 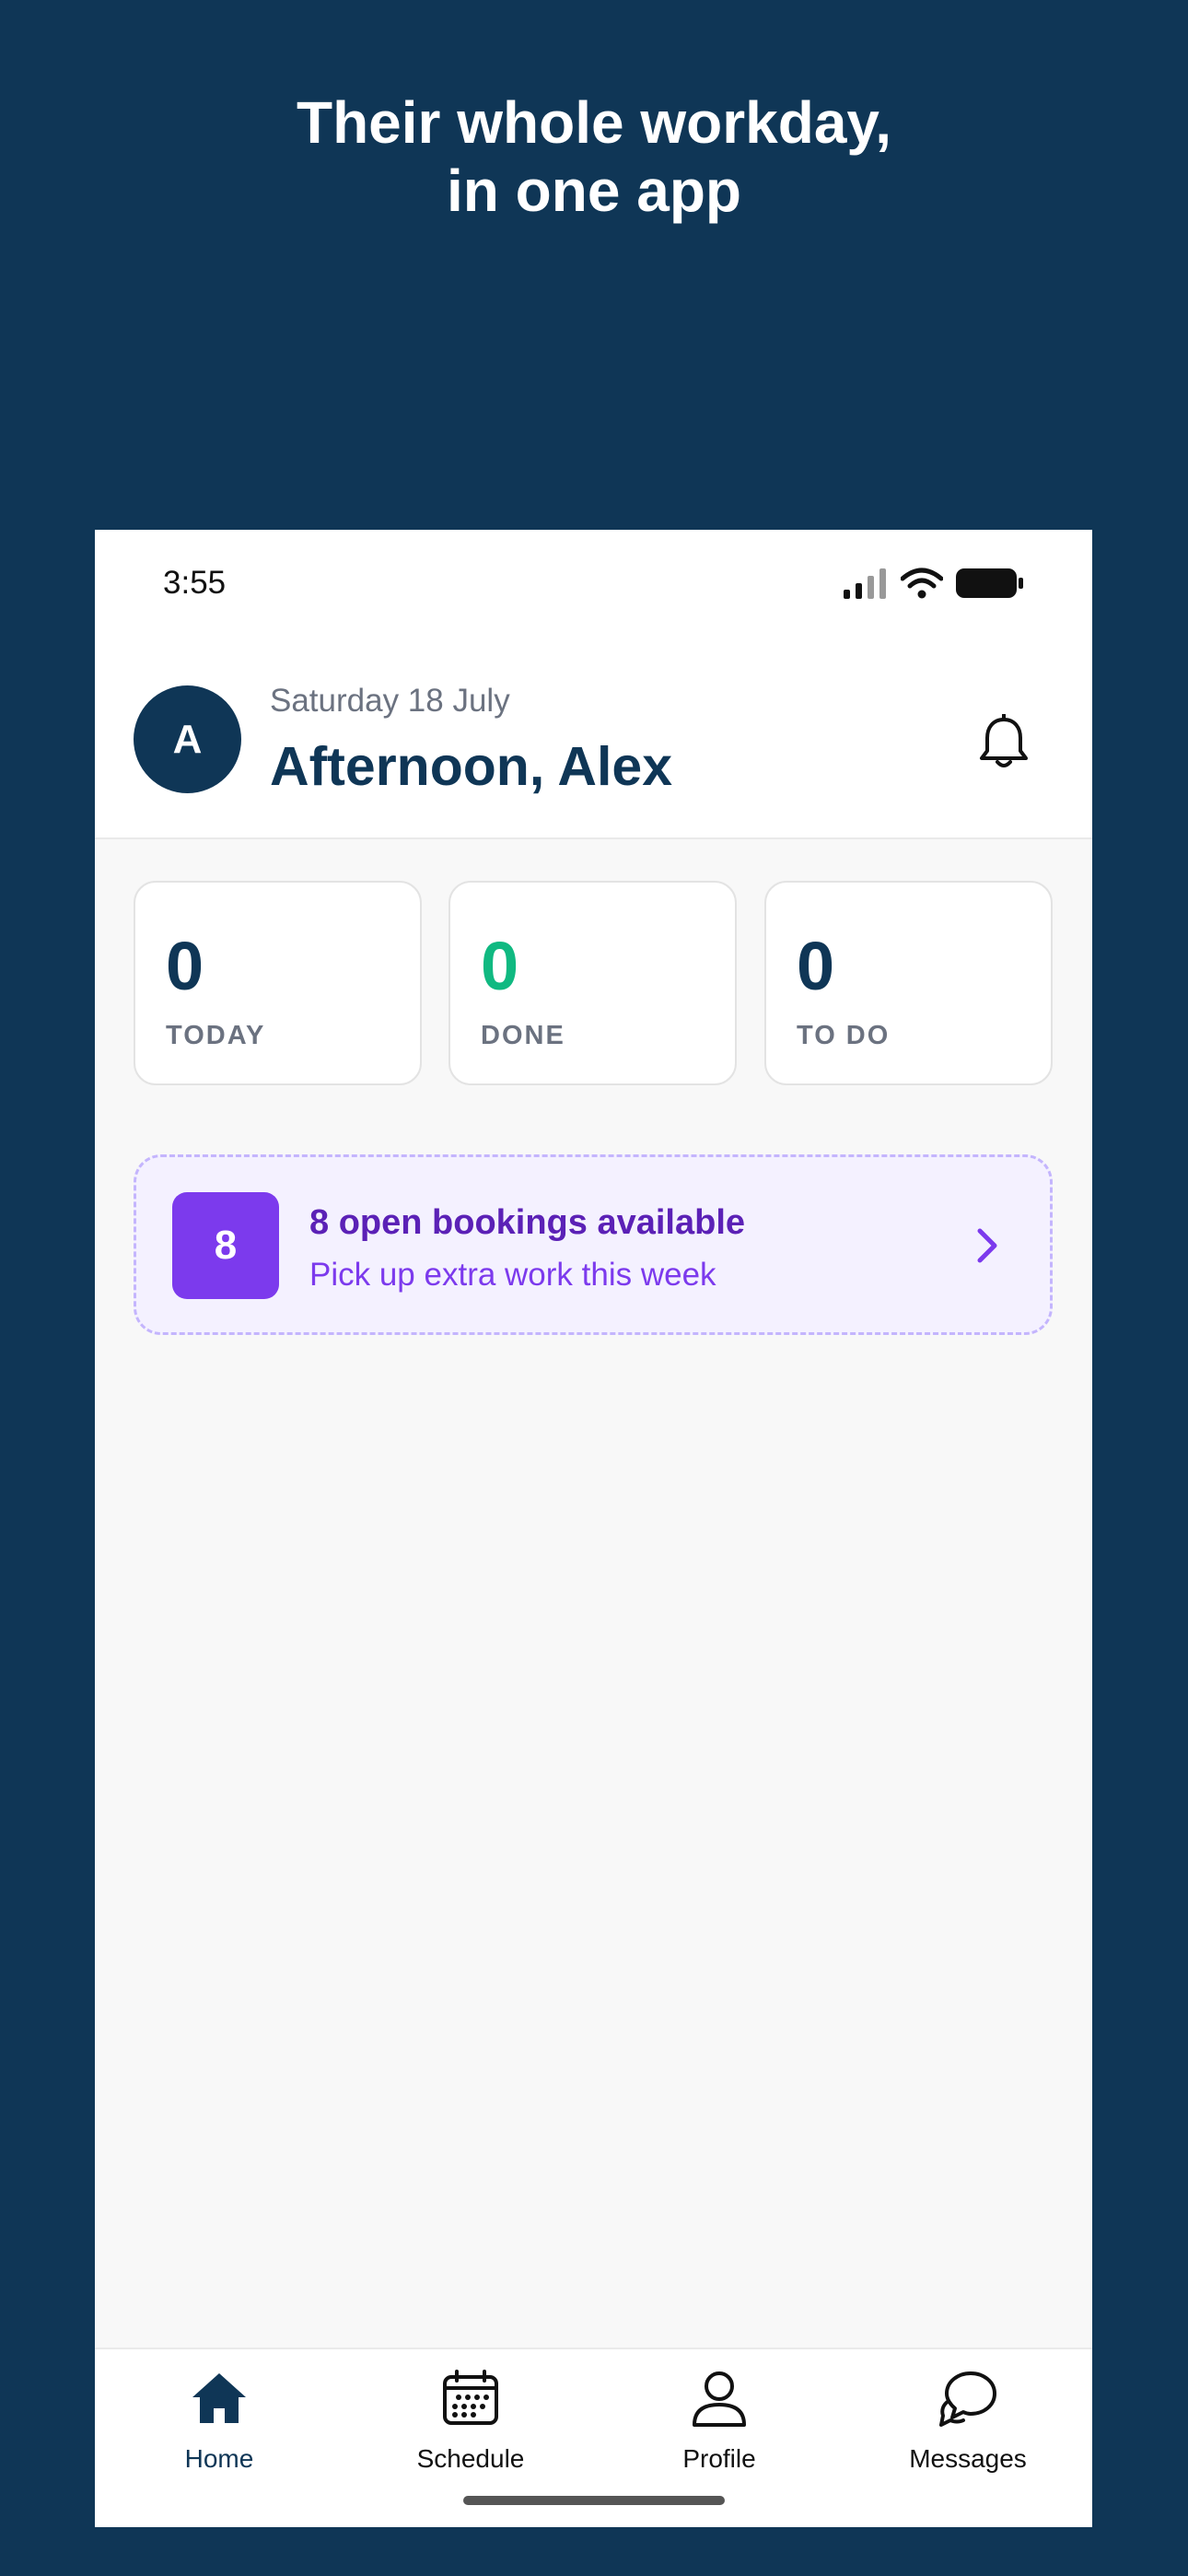 What do you see at coordinates (989, 583) in the screenshot?
I see `battery-icon` at bounding box center [989, 583].